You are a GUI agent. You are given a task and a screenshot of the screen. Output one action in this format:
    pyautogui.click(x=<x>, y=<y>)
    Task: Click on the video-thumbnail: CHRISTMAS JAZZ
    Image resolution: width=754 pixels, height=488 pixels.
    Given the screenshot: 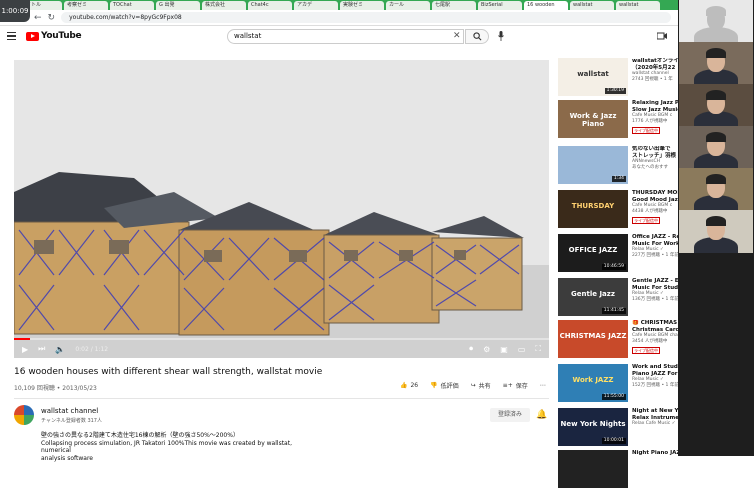 What is the action you would take?
    pyautogui.click(x=593, y=339)
    